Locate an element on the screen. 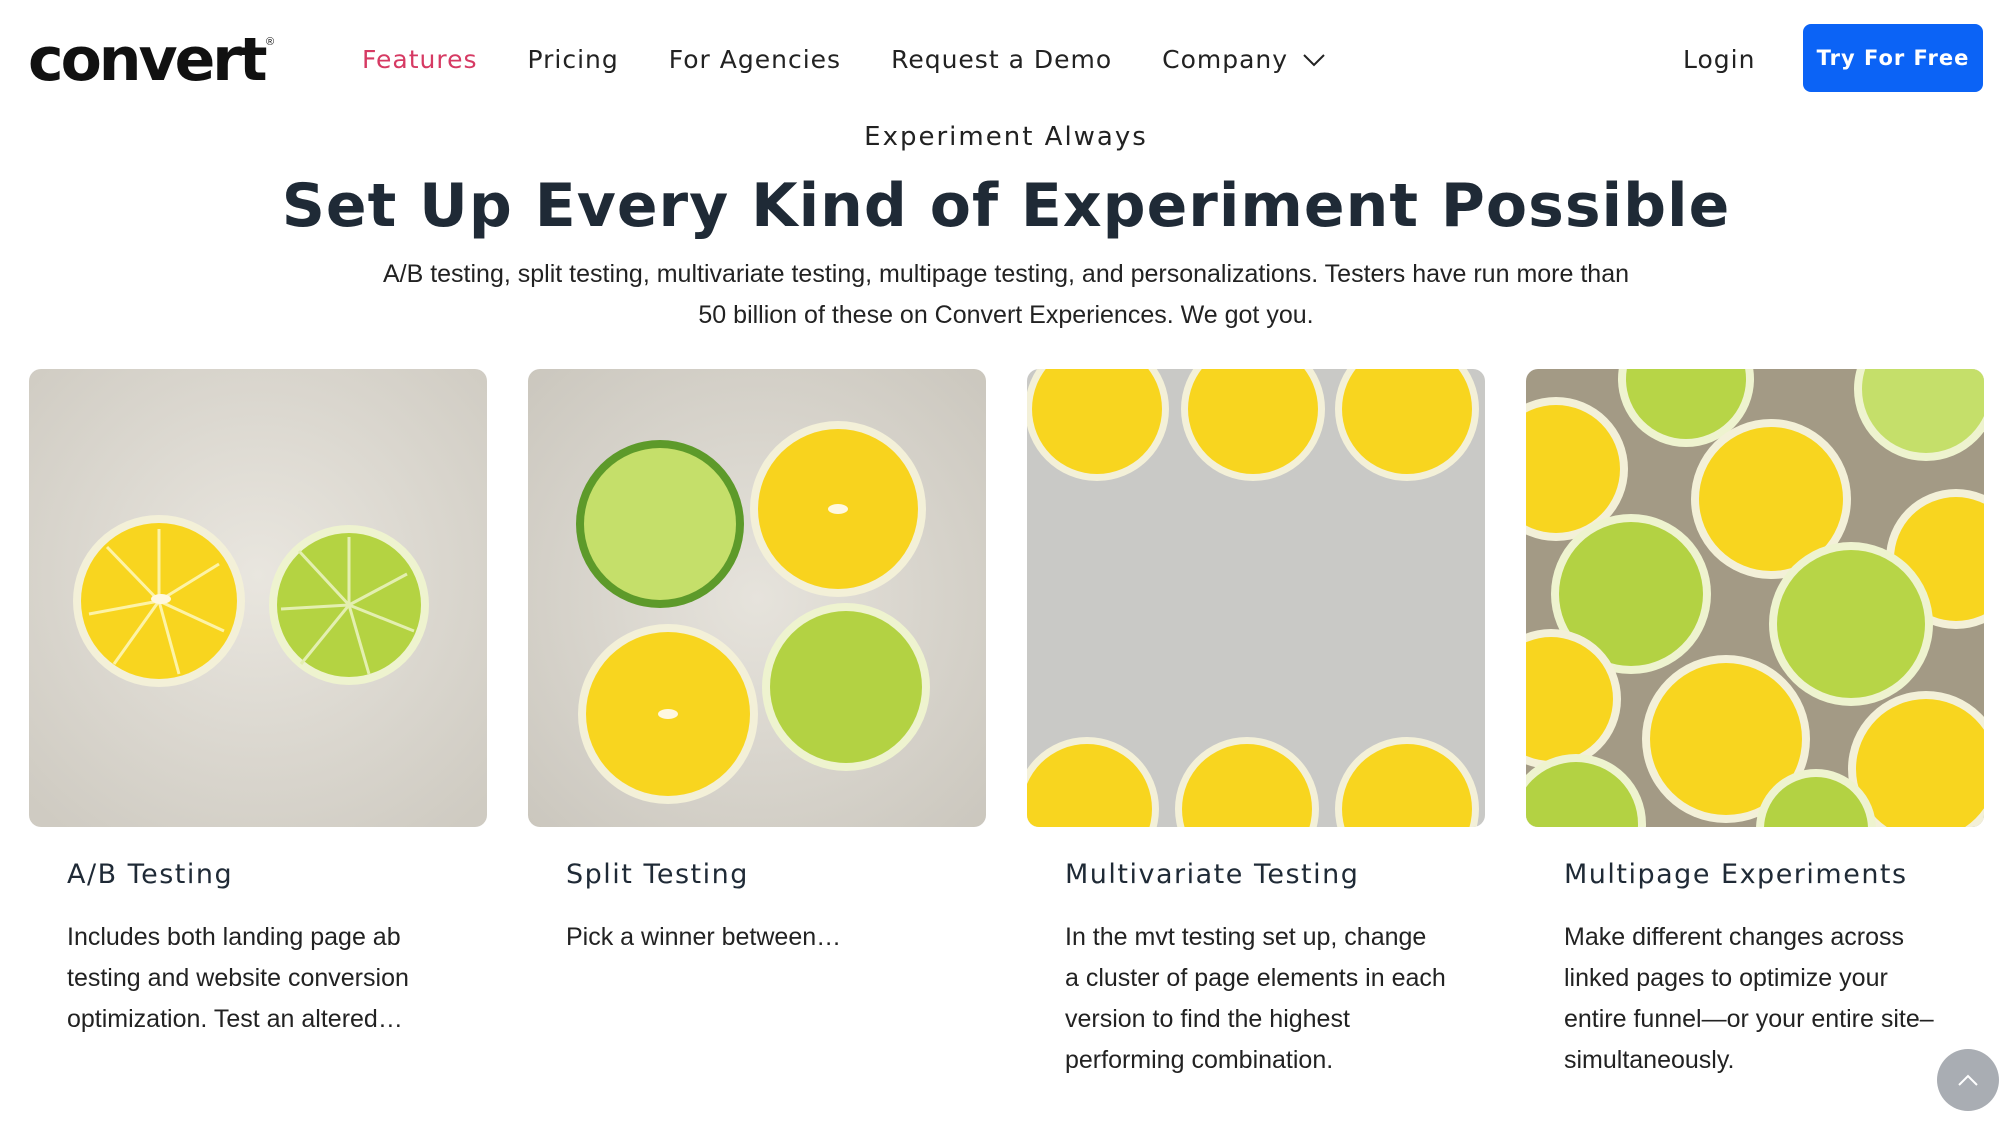 The width and height of the screenshot is (1999, 1127). logo-wordmark: convert is located at coordinates (148, 60).